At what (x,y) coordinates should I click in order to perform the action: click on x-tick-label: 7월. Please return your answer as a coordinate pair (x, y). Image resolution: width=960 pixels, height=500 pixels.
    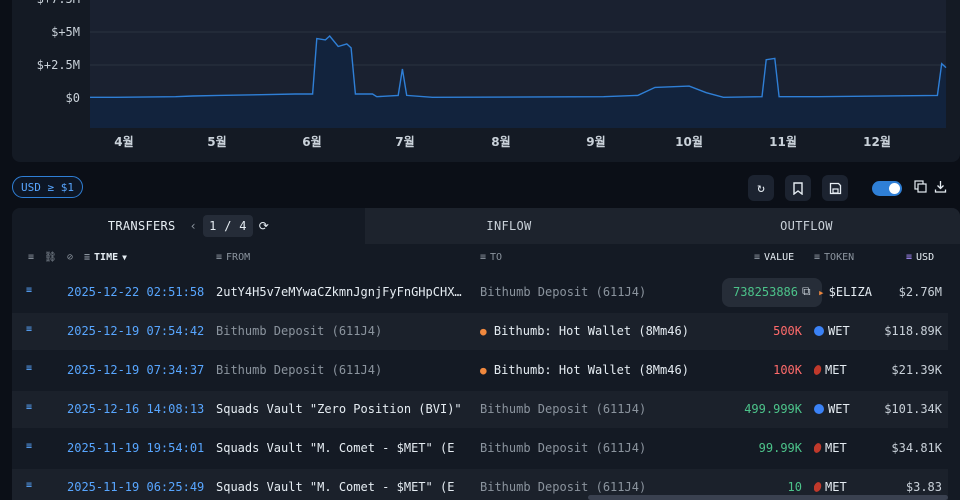
    Looking at the image, I should click on (404, 141).